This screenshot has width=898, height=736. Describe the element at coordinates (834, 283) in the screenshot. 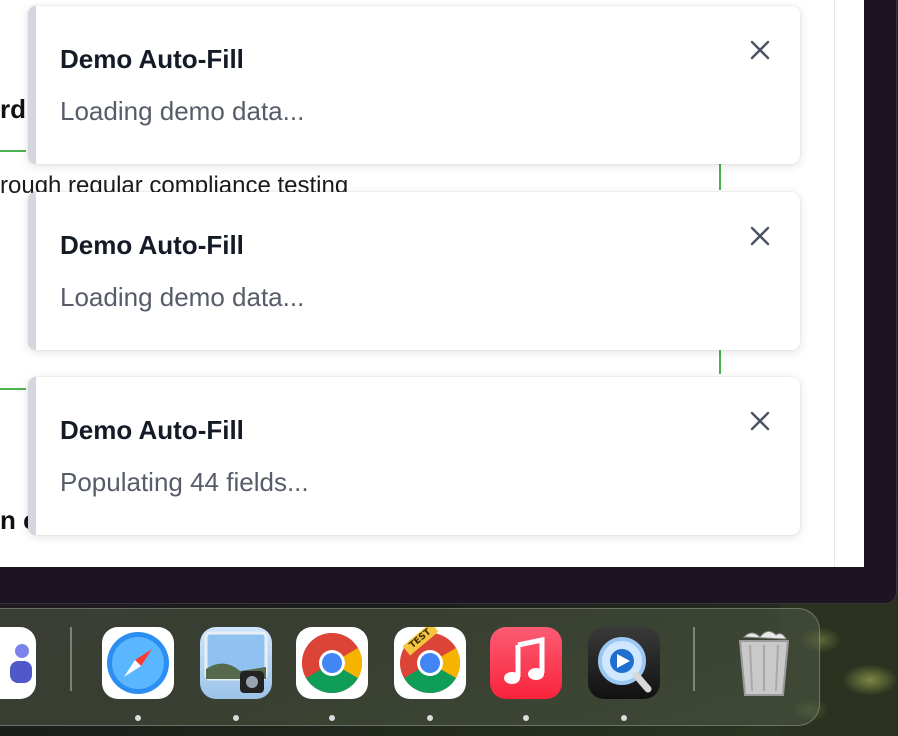

I see `scrollbar-track` at that location.